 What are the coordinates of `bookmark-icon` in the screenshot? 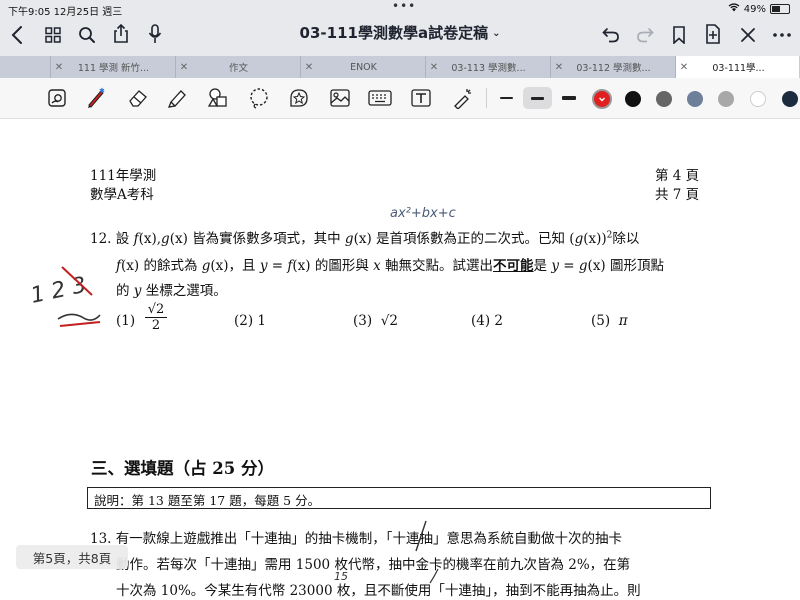 It's located at (679, 35).